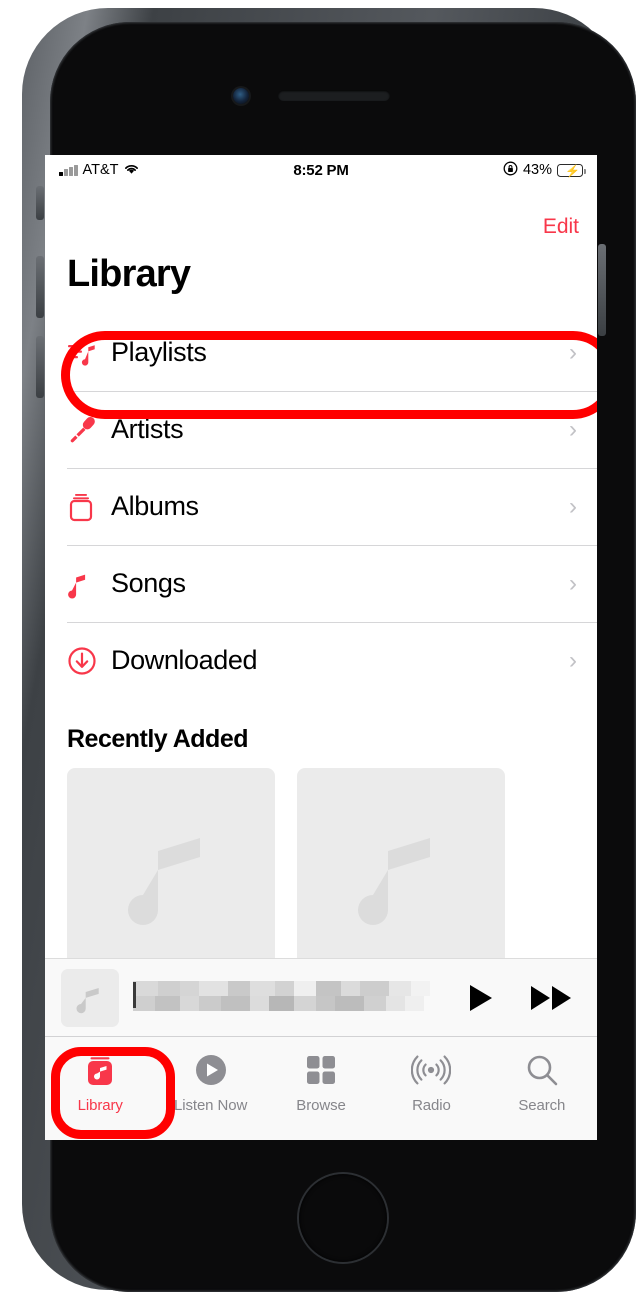 Image resolution: width=642 pixels, height=1298 pixels. Describe the element at coordinates (40, 367) in the screenshot. I see `volume-down-button` at that location.